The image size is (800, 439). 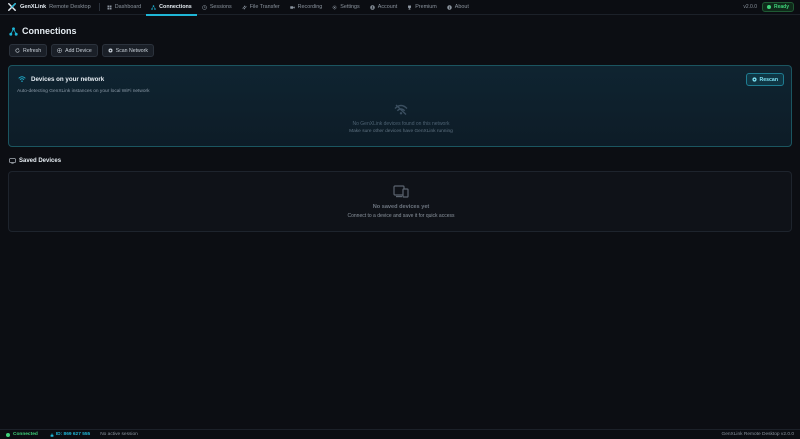 What do you see at coordinates (25, 434) in the screenshot?
I see `connection-text: Connected` at bounding box center [25, 434].